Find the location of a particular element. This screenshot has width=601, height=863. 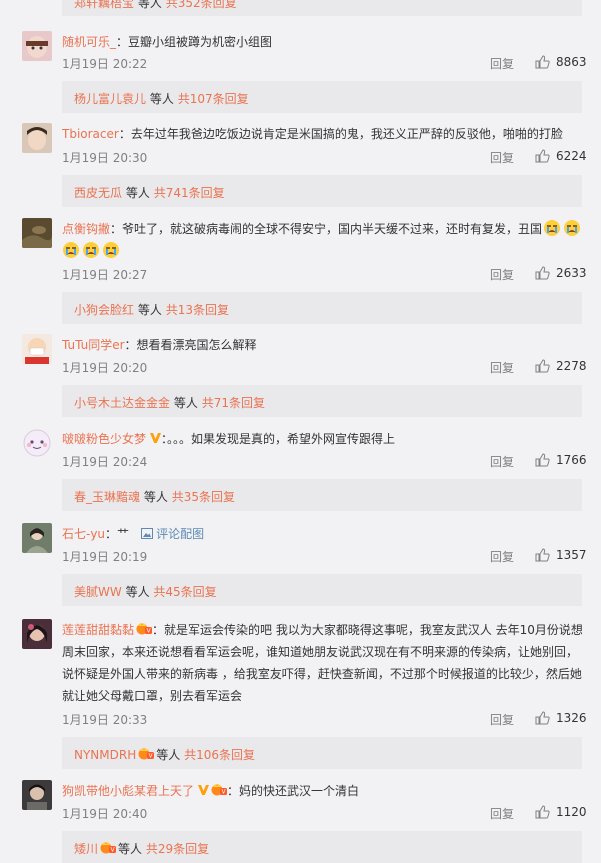

comment-user-link: 石七-yu is located at coordinates (83, 534).